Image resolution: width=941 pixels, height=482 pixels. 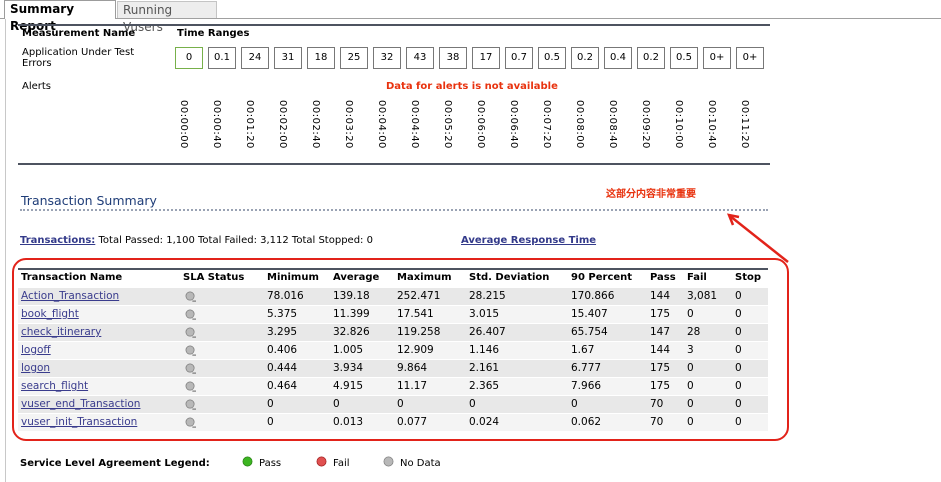 I want to click on no-data-icon, so click(x=388, y=461).